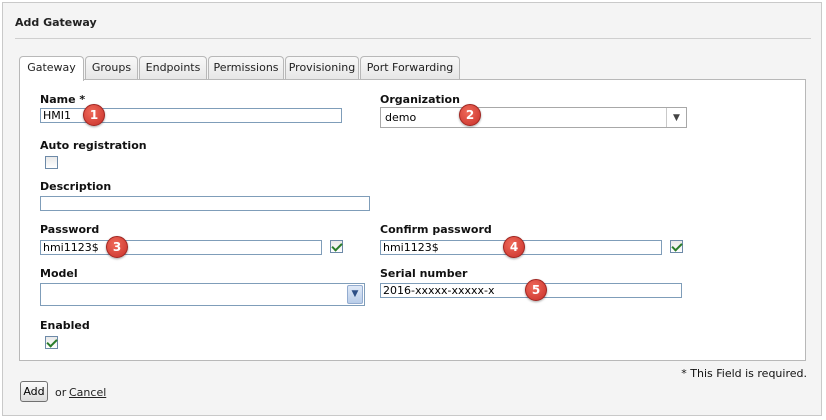 This screenshot has height=420, width=826. What do you see at coordinates (70, 229) in the screenshot?
I see `password-label: Password` at bounding box center [70, 229].